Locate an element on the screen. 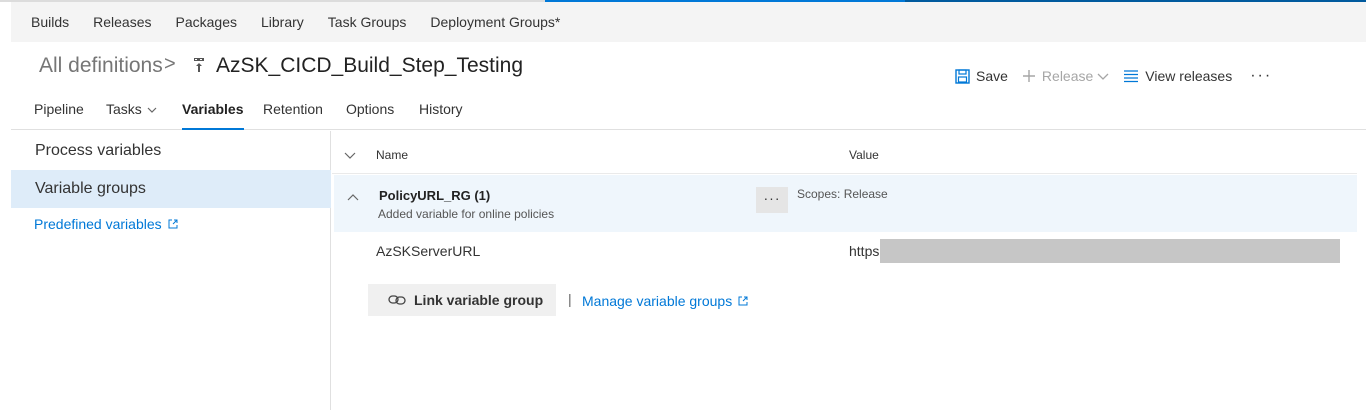 Image resolution: width=1366 pixels, height=410 pixels. column-value-header: Value is located at coordinates (864, 155).